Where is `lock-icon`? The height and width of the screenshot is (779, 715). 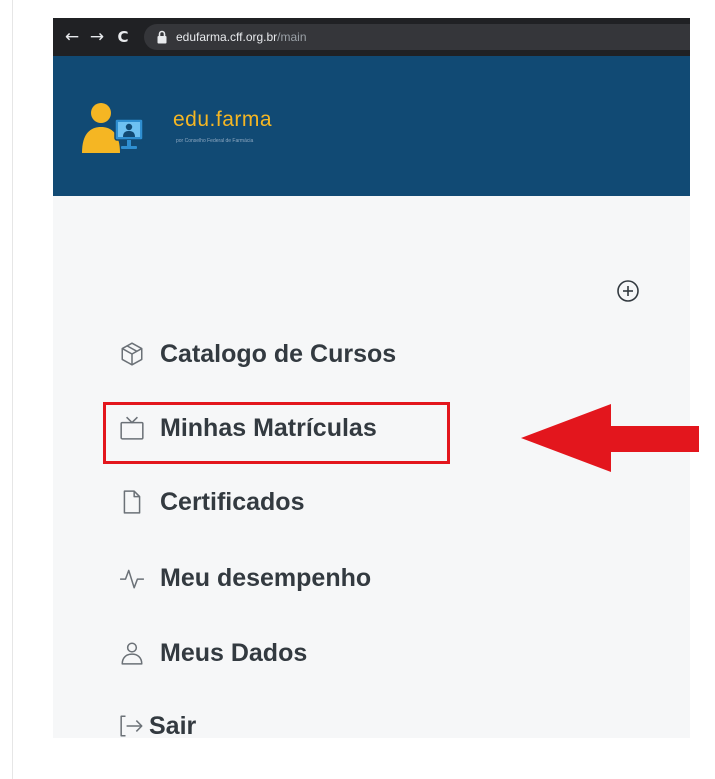 lock-icon is located at coordinates (162, 37).